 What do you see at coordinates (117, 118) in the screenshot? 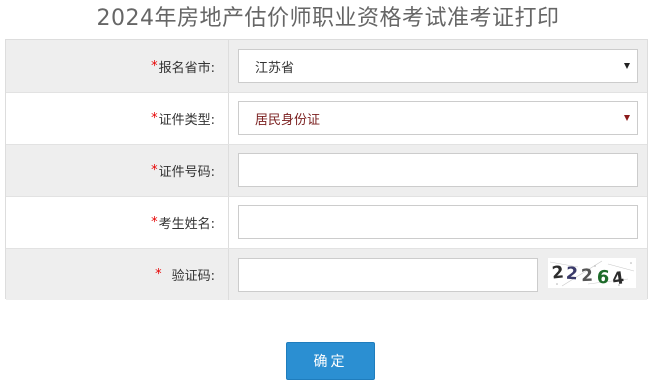
I see `id-type-label-cell: * 证件类型:` at bounding box center [117, 118].